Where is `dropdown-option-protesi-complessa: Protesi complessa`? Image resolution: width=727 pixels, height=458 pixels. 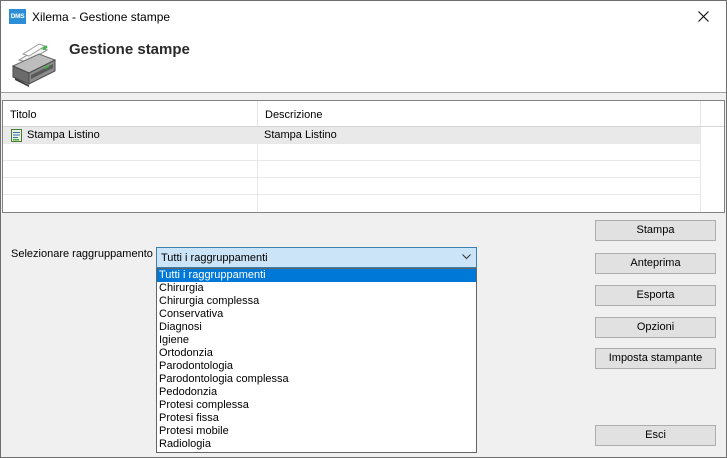 dropdown-option-protesi-complessa: Protesi complessa is located at coordinates (316, 405).